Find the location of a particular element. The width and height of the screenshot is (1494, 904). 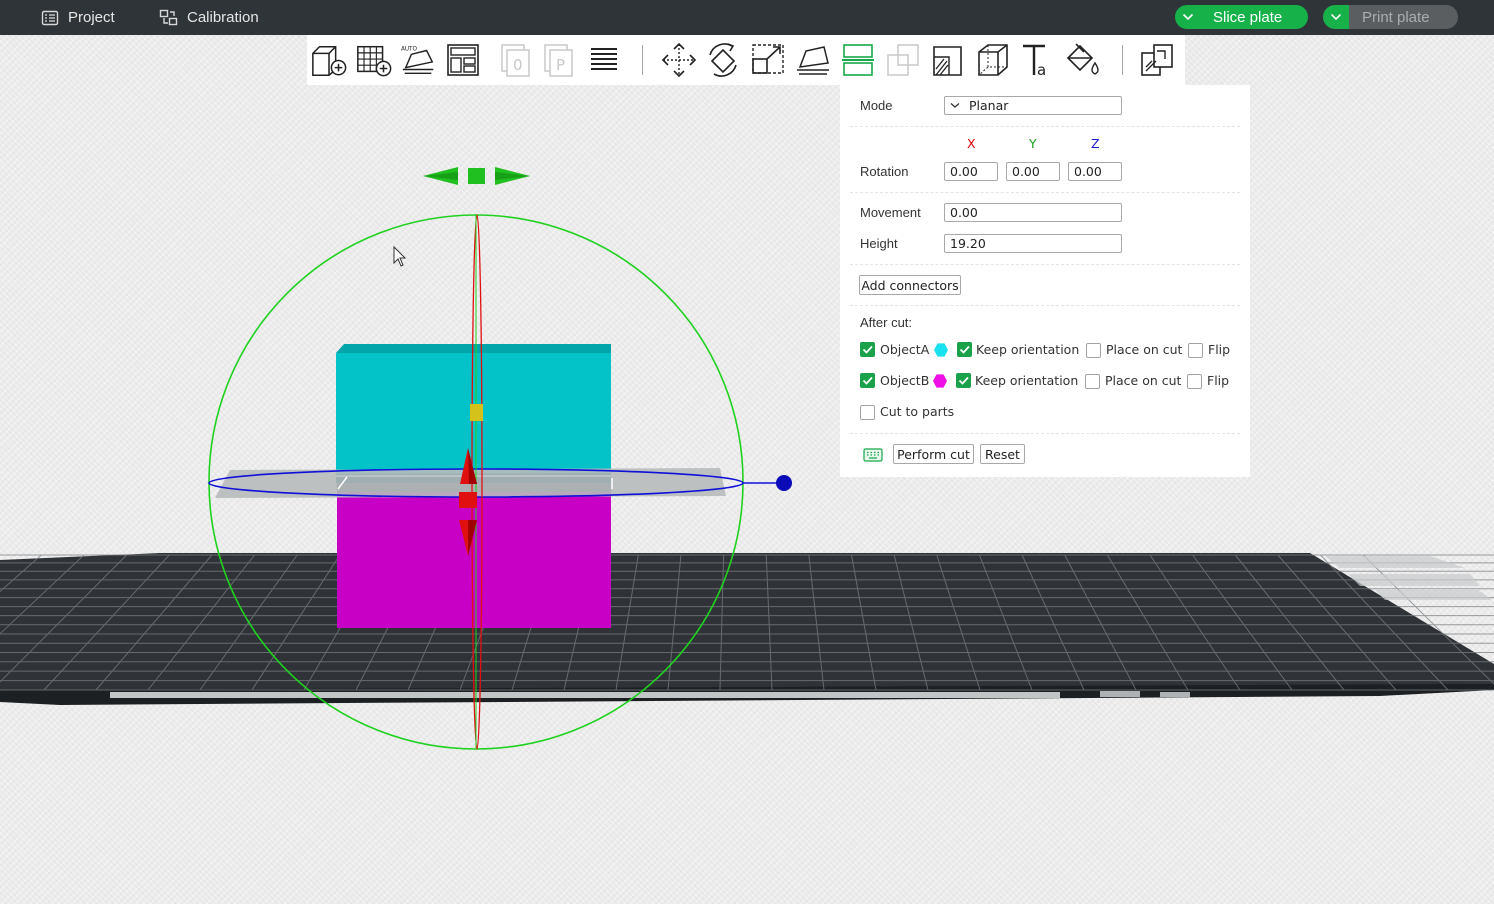

object-b-keep-orientation-checkbox is located at coordinates (963, 380).